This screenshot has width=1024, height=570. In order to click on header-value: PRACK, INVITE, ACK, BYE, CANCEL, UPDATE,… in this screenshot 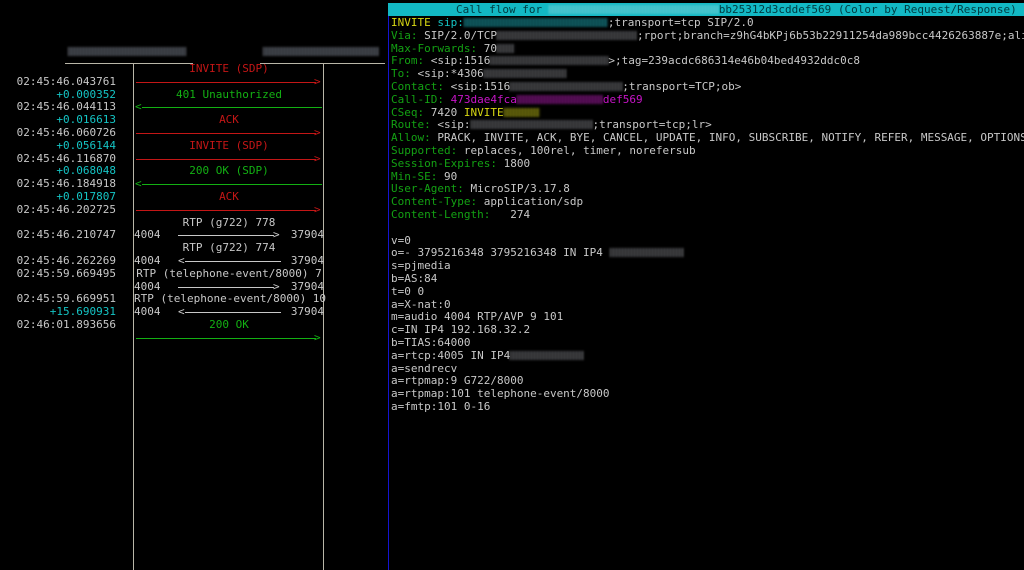, I will do `click(730, 138)`.